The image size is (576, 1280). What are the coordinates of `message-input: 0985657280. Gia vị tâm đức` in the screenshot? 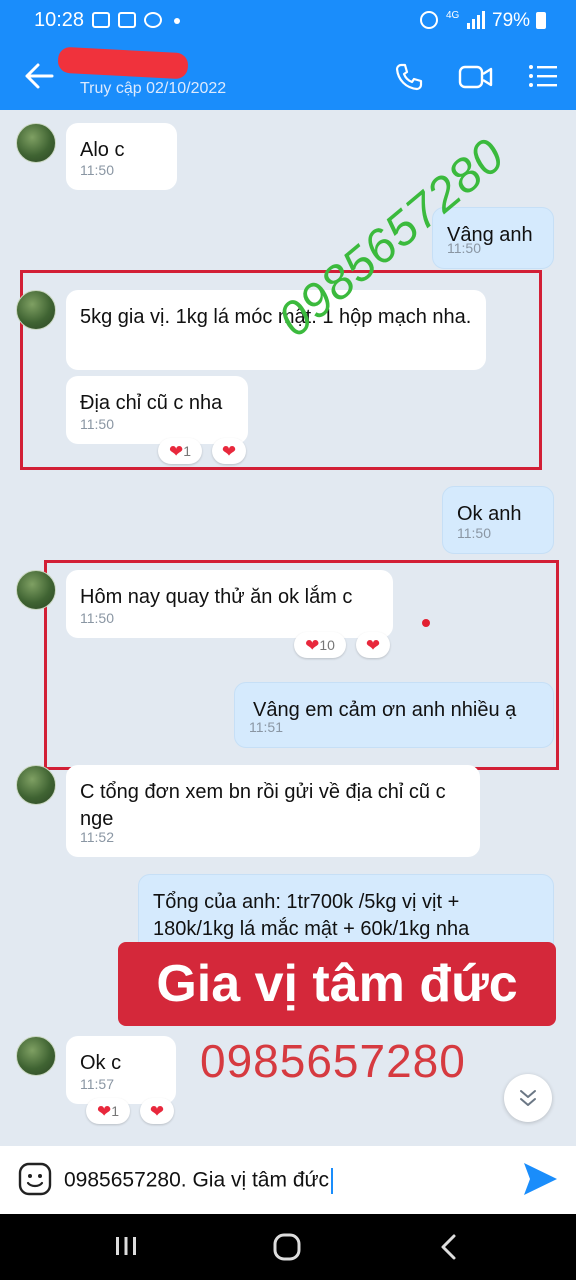 It's located at (199, 1181).